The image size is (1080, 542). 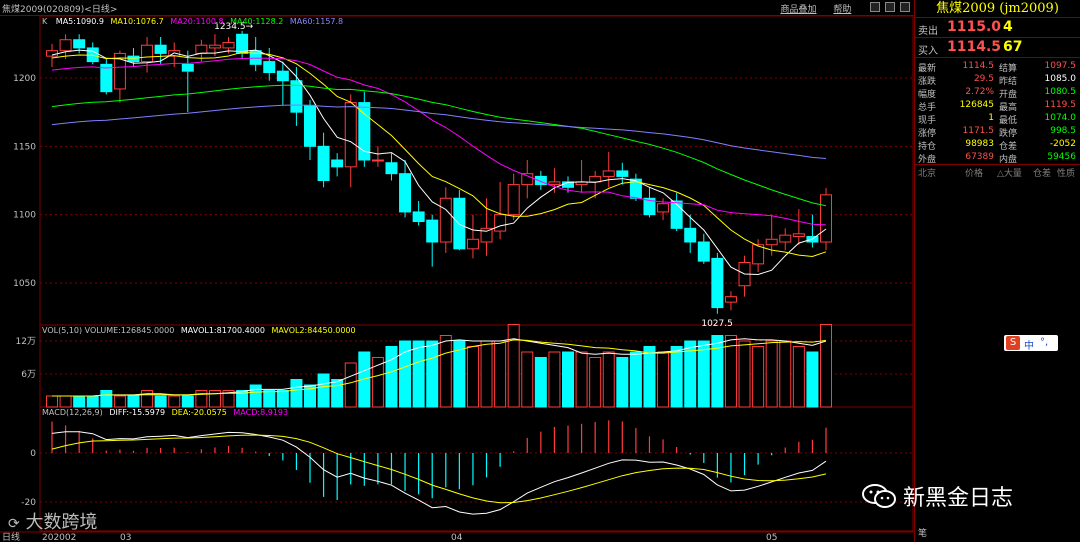 What do you see at coordinates (842, 10) in the screenshot?
I see `link-help: 帮助` at bounding box center [842, 10].